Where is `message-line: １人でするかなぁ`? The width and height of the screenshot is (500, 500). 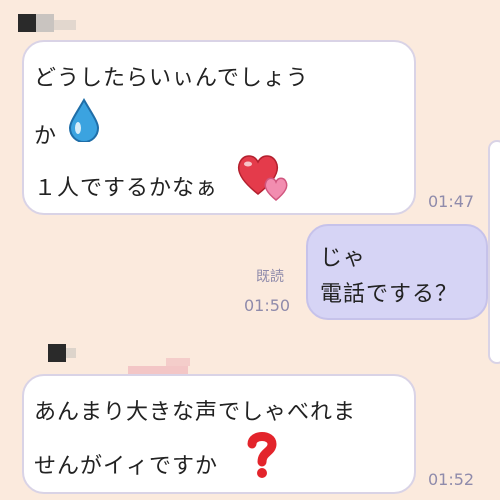
message-line: １人でするかなぁ is located at coordinates (126, 188).